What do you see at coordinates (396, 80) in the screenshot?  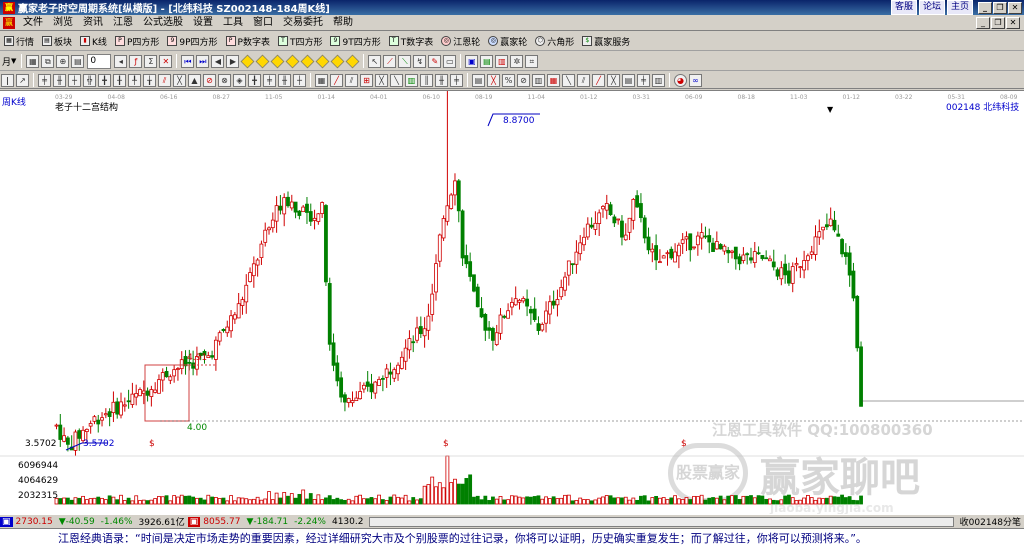 I see `line-icon-24: ╲` at bounding box center [396, 80].